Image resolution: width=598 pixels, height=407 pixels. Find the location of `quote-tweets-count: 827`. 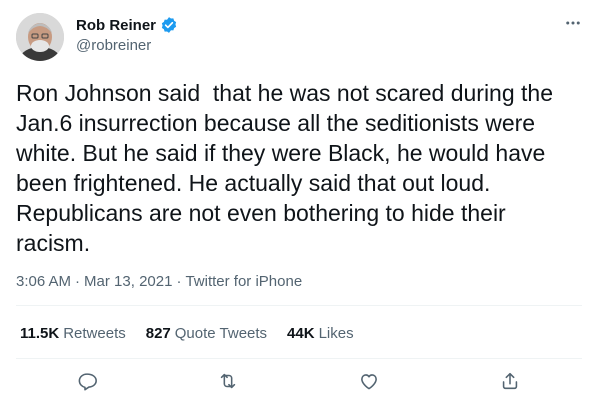

quote-tweets-count: 827 is located at coordinates (158, 333).